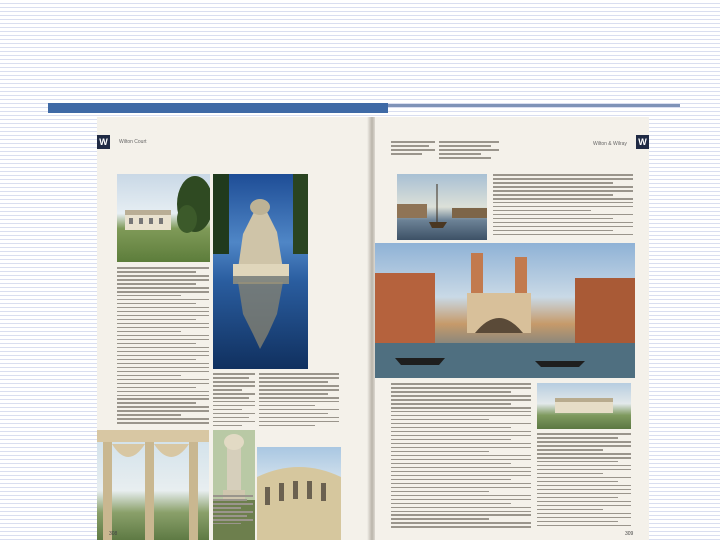 This screenshot has height=540, width=720. Describe the element at coordinates (299, 493) in the screenshot. I see `curved-building-photo` at that location.